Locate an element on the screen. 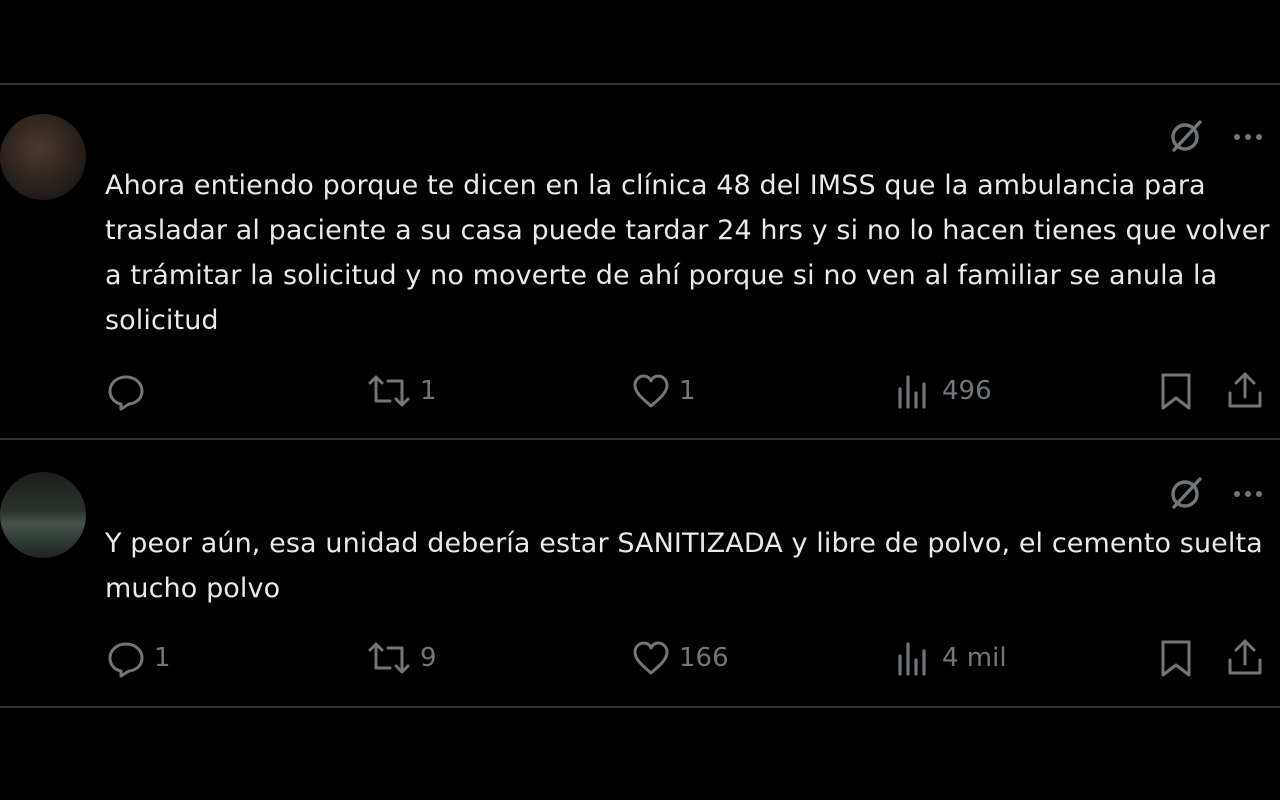 This screenshot has width=1280, height=800. repost-count: 9 is located at coordinates (428, 658).